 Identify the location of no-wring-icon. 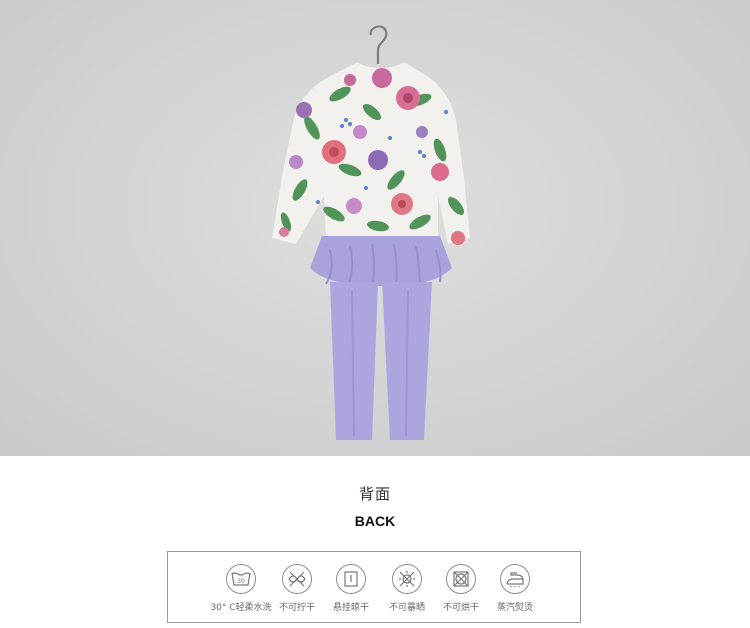
(297, 579).